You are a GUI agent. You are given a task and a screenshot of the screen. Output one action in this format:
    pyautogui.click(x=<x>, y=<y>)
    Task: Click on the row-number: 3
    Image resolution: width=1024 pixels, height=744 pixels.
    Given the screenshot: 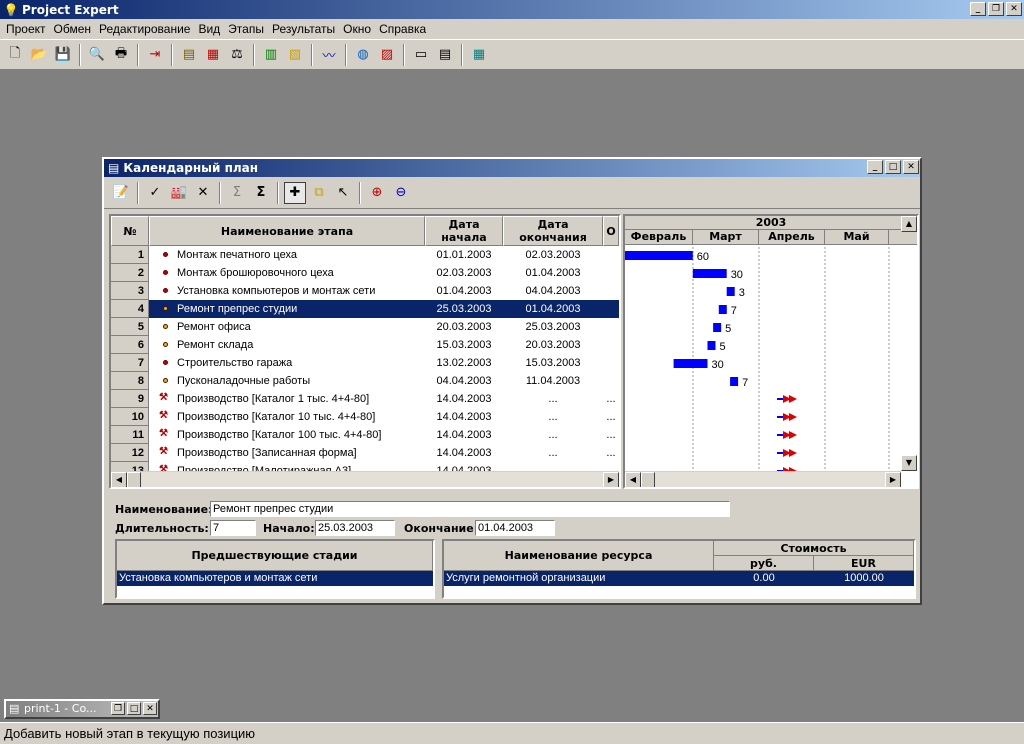 What is the action you would take?
    pyautogui.click(x=130, y=291)
    